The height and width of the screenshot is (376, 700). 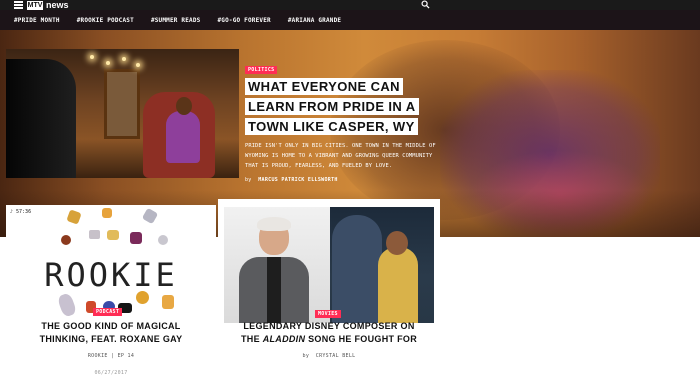 What do you see at coordinates (297, 180) in the screenshot?
I see `hero-author-link: MARCUS PATRICK ELLSWORTH` at bounding box center [297, 180].